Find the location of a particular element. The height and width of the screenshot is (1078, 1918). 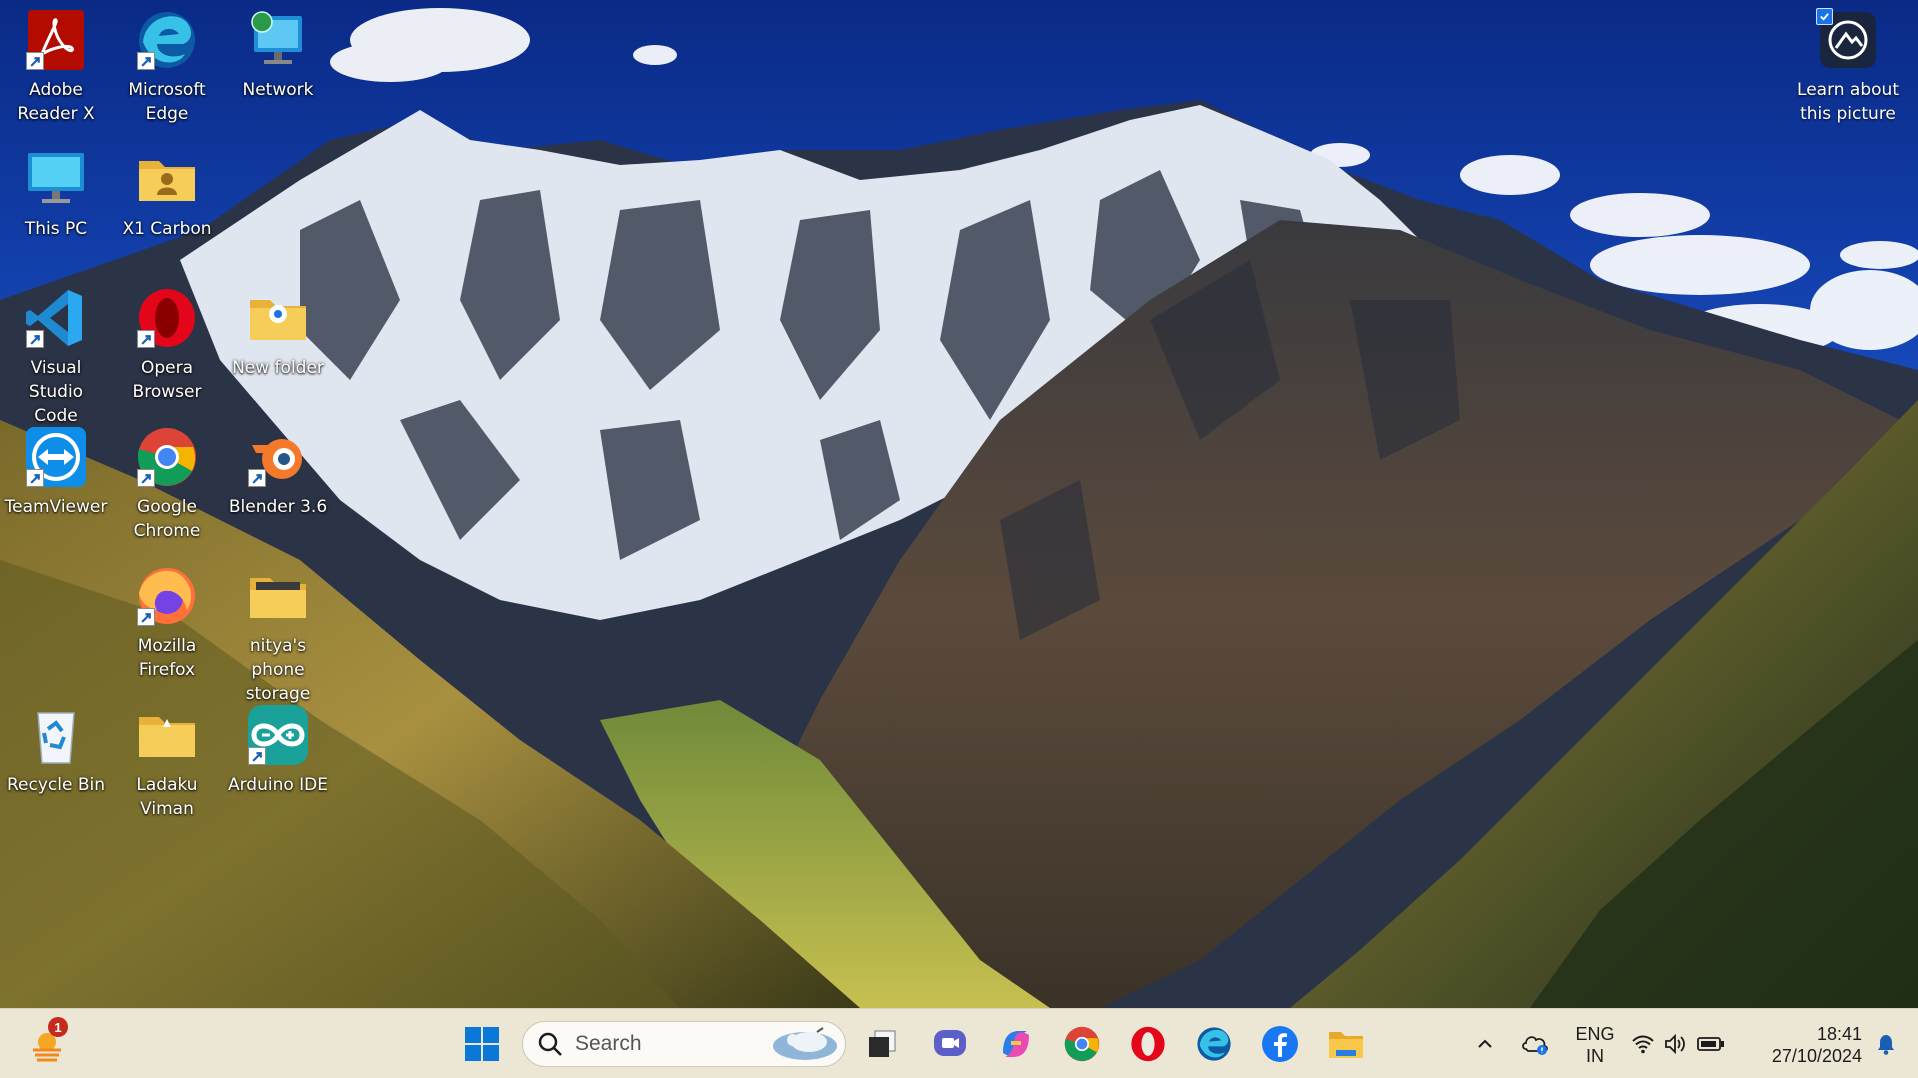

show-hidden-icons-button is located at coordinates (1485, 1044).